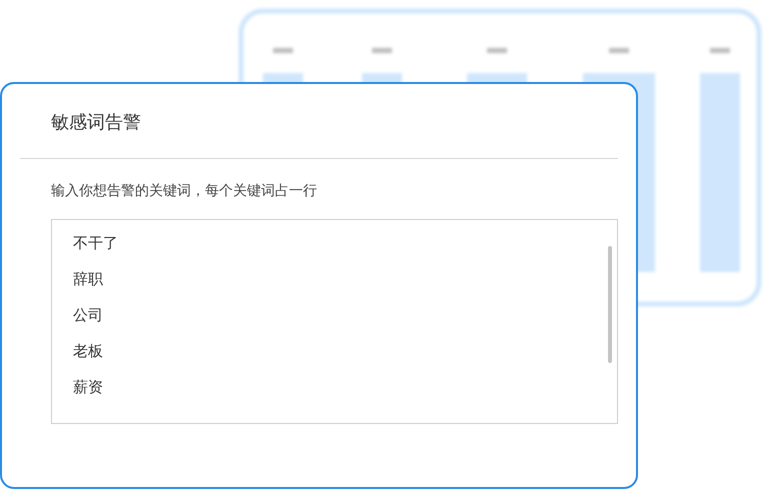 The height and width of the screenshot is (490, 768). Describe the element at coordinates (88, 315) in the screenshot. I see `keyword-line: 公司` at that location.